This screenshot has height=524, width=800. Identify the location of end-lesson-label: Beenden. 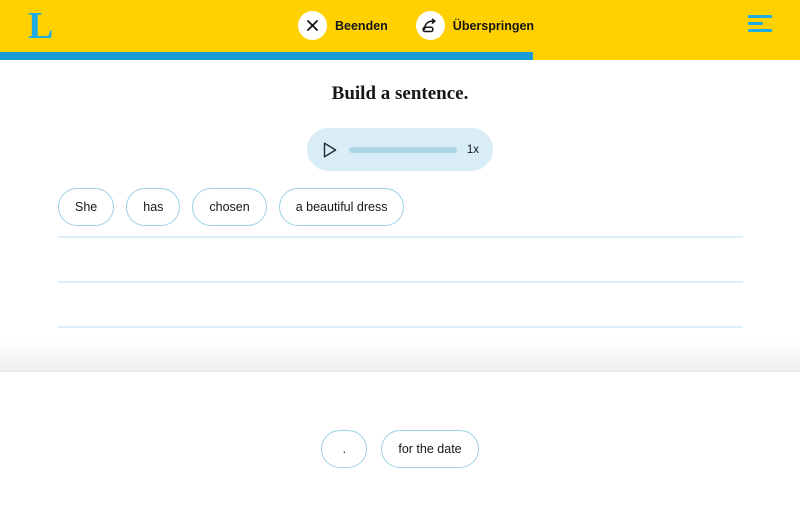
(361, 25).